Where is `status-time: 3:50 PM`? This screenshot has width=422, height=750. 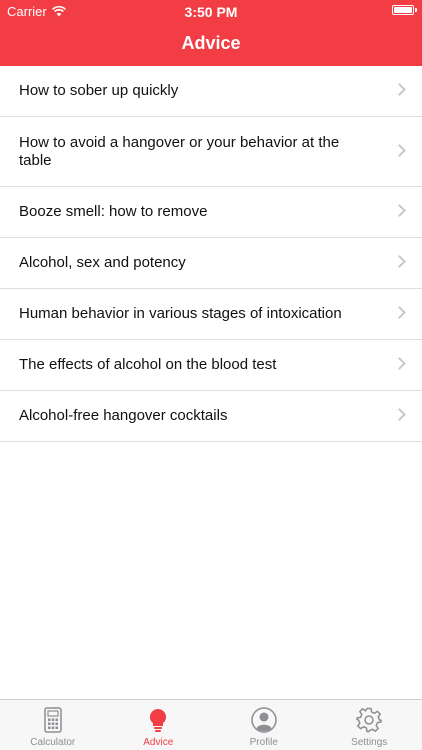
status-time: 3:50 PM is located at coordinates (211, 12).